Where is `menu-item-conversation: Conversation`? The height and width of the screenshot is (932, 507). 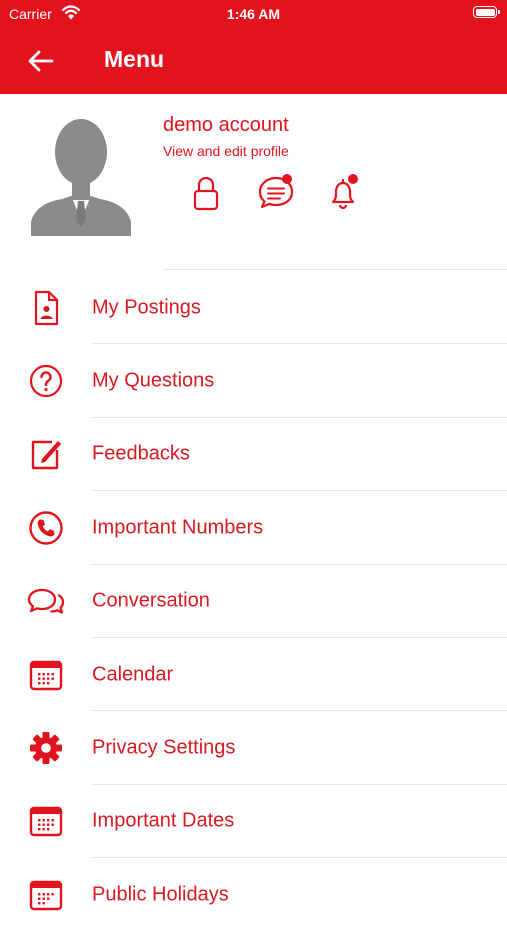 menu-item-conversation: Conversation is located at coordinates (253, 601).